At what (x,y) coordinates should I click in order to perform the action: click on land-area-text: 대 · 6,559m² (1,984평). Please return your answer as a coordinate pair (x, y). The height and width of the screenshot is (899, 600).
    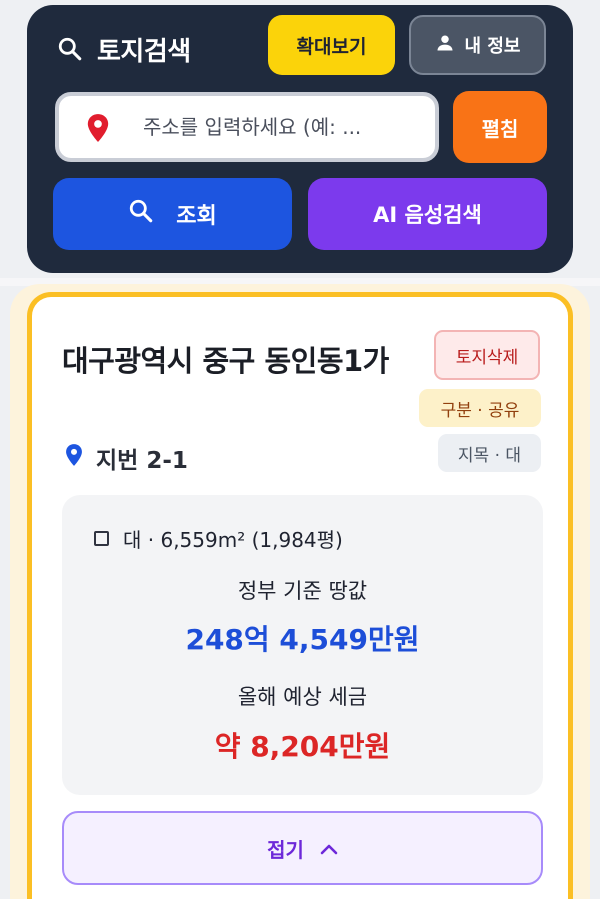
    Looking at the image, I should click on (233, 539).